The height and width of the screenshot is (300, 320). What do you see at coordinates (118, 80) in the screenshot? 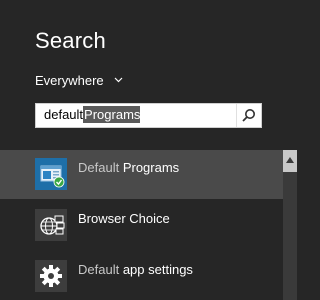
I see `chevron-down-icon` at bounding box center [118, 80].